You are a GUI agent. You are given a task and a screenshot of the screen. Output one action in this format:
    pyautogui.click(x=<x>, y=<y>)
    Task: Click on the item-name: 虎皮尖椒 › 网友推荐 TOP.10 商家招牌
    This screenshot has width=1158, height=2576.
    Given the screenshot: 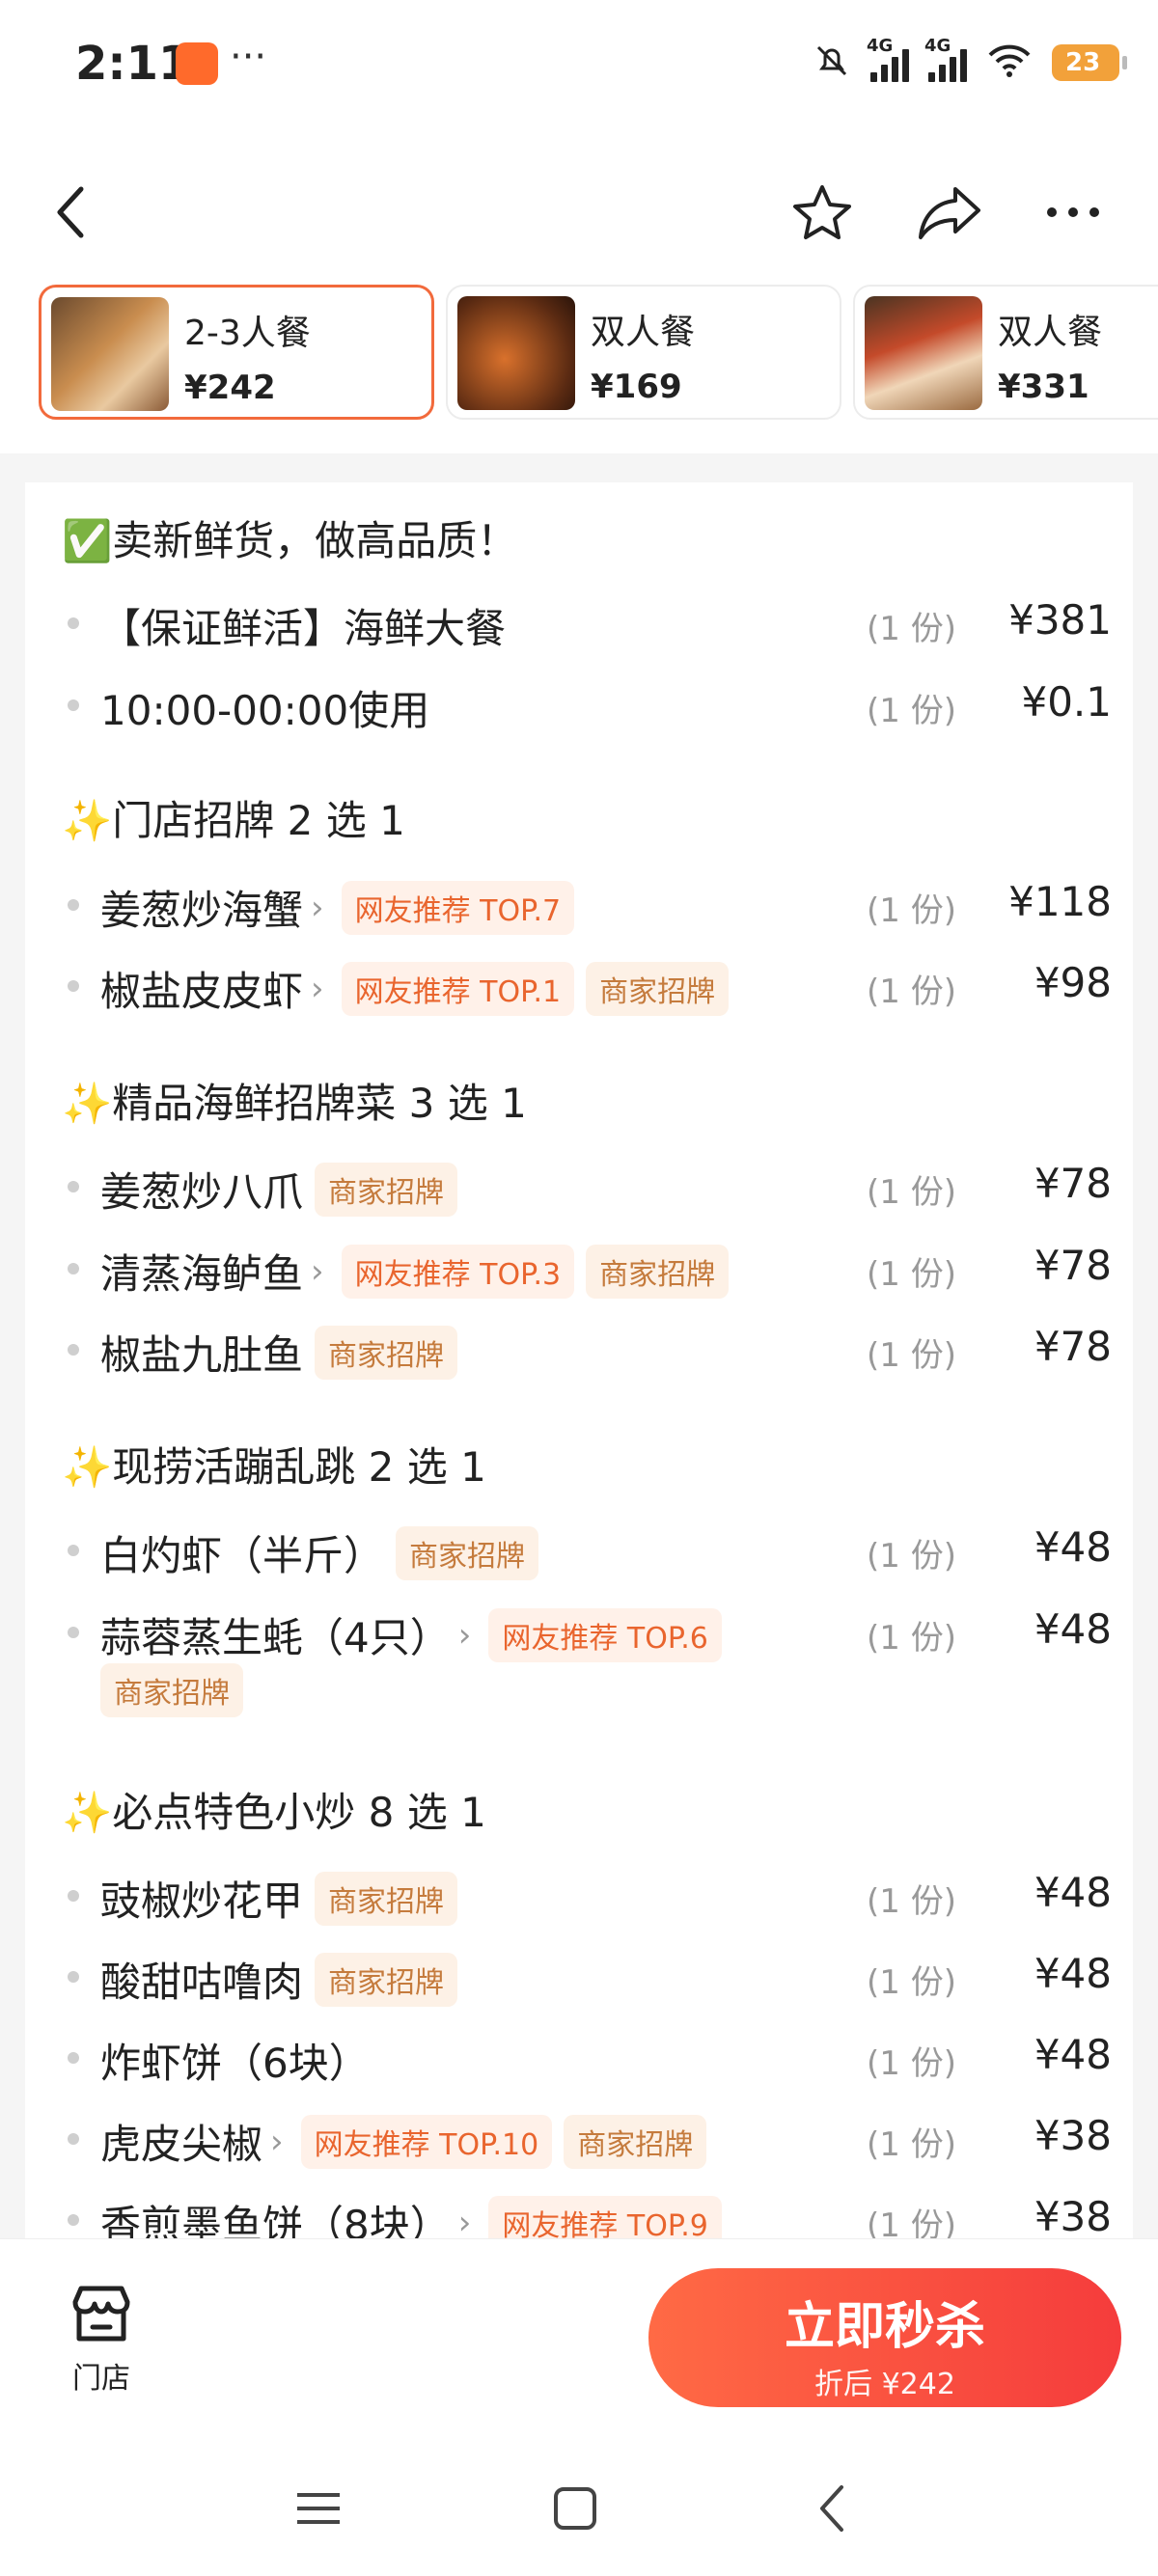 What is the action you would take?
    pyautogui.click(x=403, y=2141)
    